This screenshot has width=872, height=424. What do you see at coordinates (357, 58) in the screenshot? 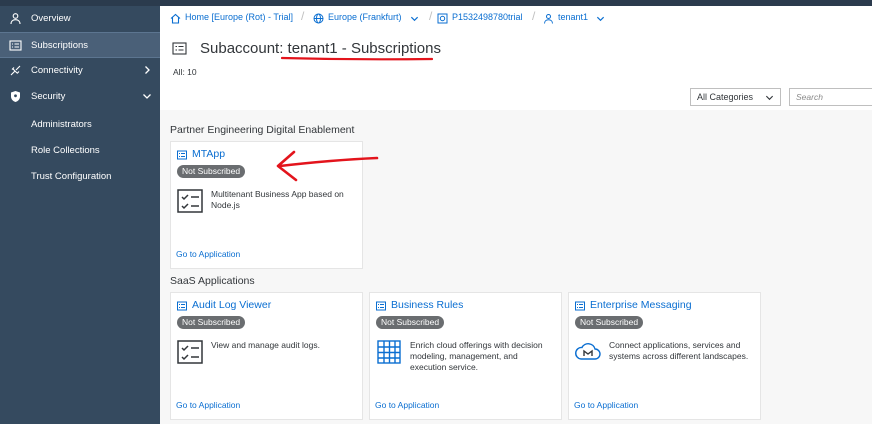
I see `annotation-underline` at bounding box center [357, 58].